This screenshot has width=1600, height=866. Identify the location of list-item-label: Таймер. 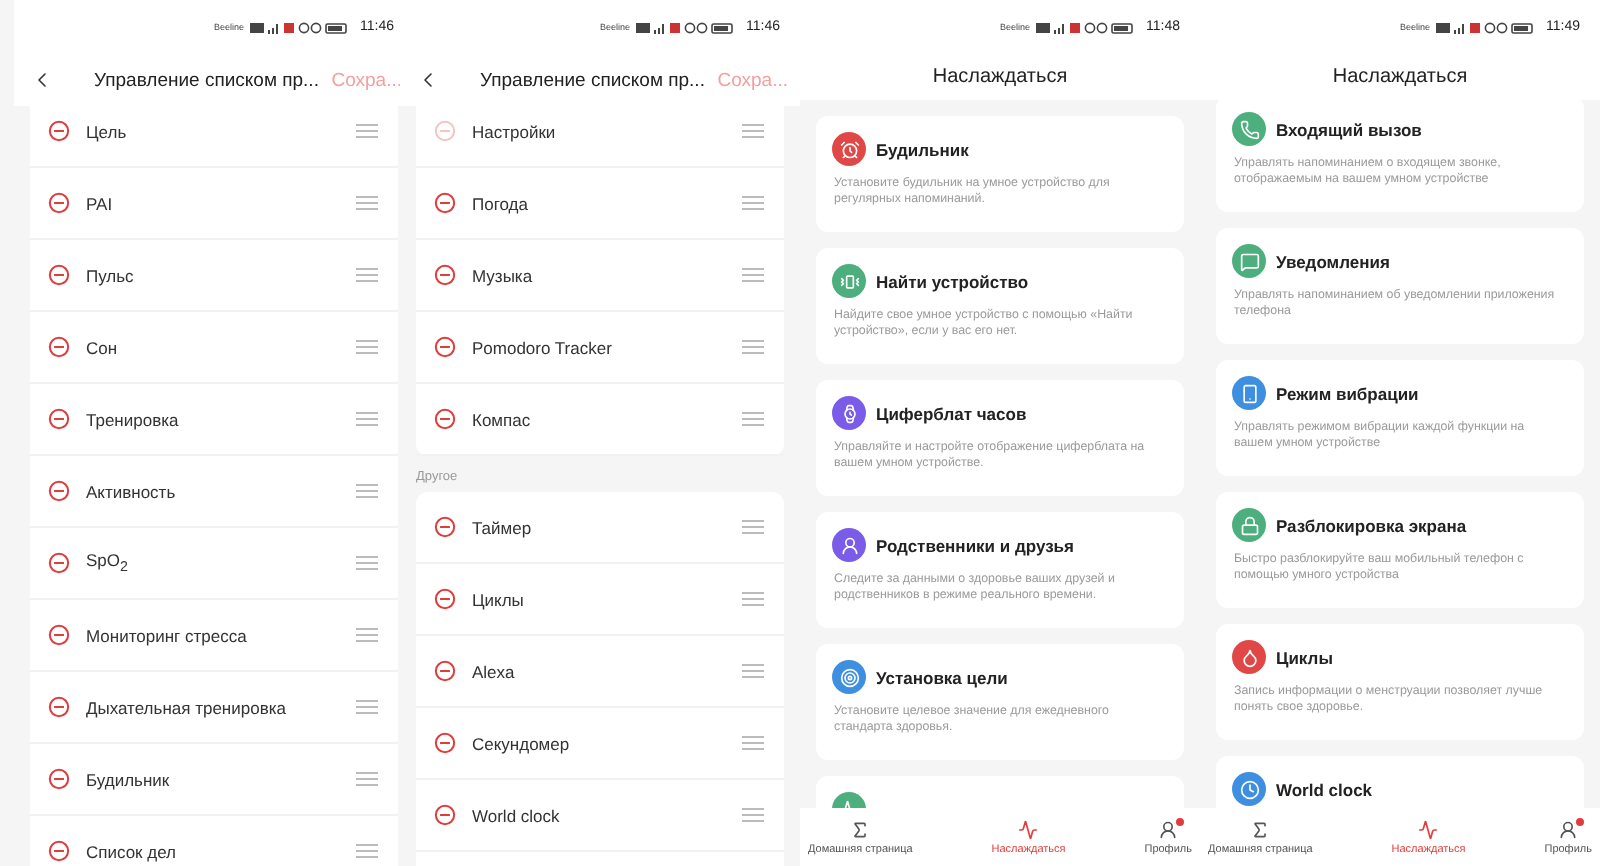
(503, 527).